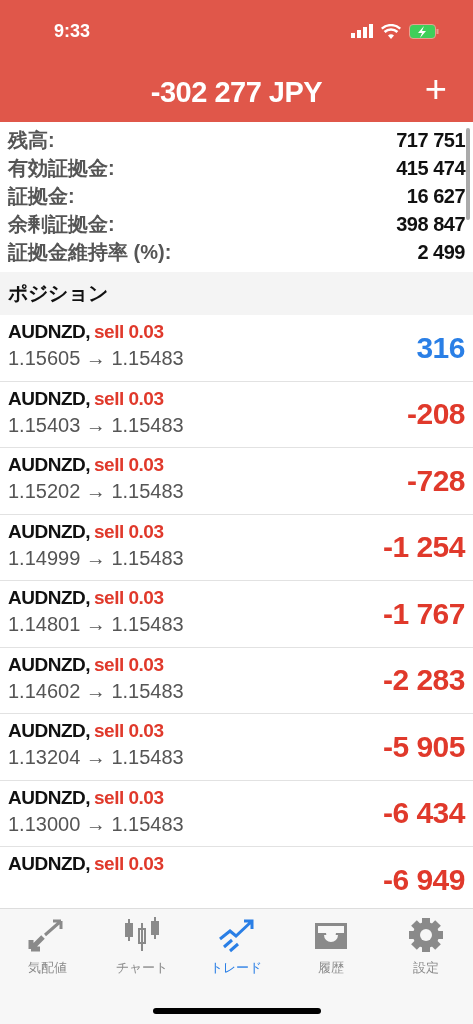  Describe the element at coordinates (96, 425) in the screenshot. I see `price-text: 1.15403 → 1.15483` at that location.